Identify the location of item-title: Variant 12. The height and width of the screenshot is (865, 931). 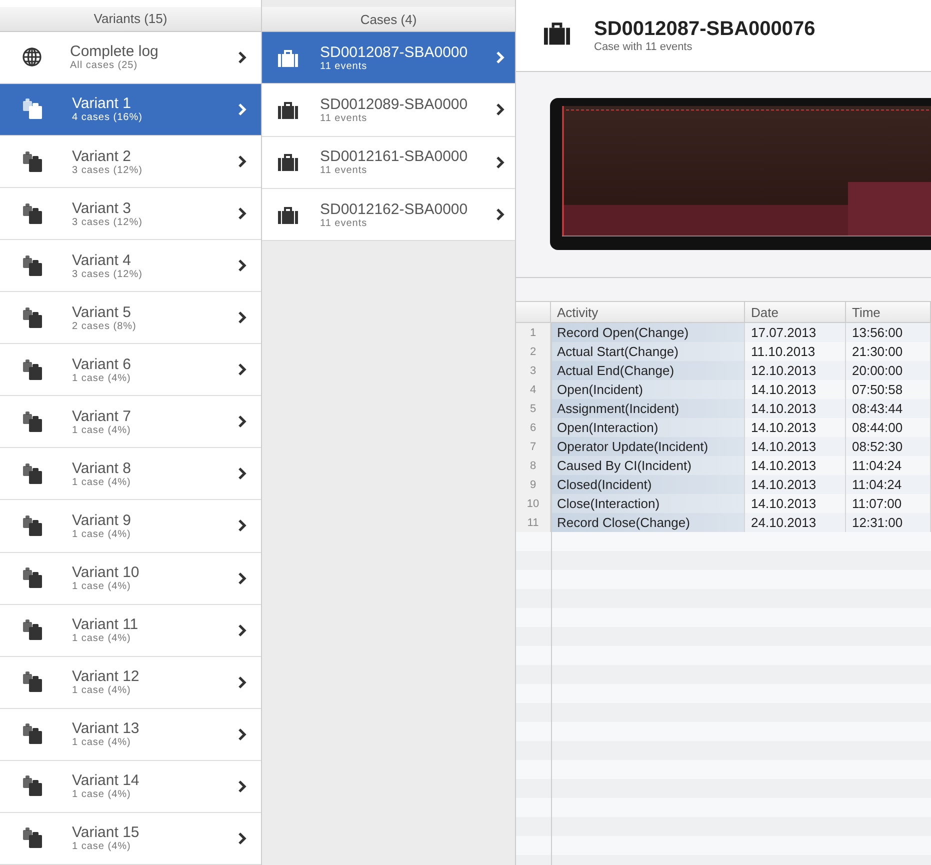
(106, 677).